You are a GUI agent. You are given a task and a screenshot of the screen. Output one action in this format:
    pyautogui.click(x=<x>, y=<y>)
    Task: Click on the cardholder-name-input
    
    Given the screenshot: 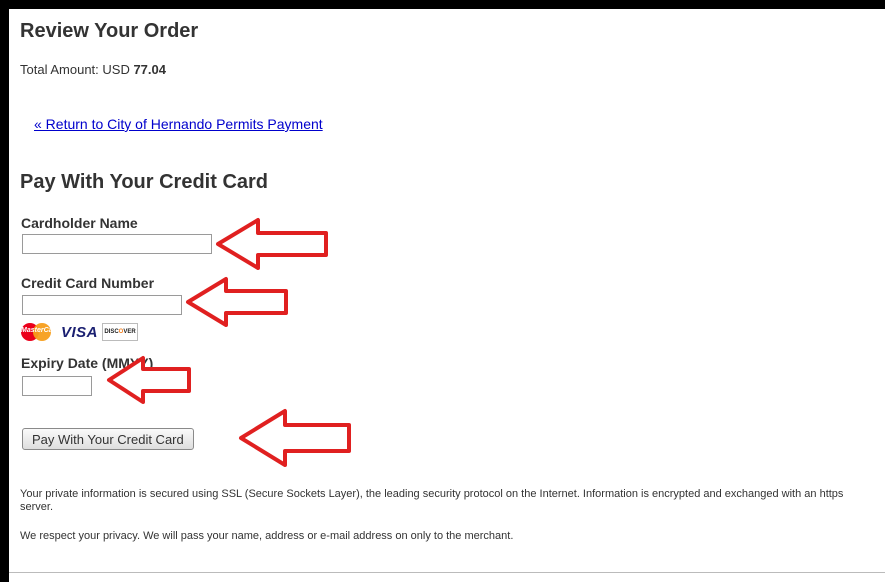 What is the action you would take?
    pyautogui.click(x=117, y=244)
    